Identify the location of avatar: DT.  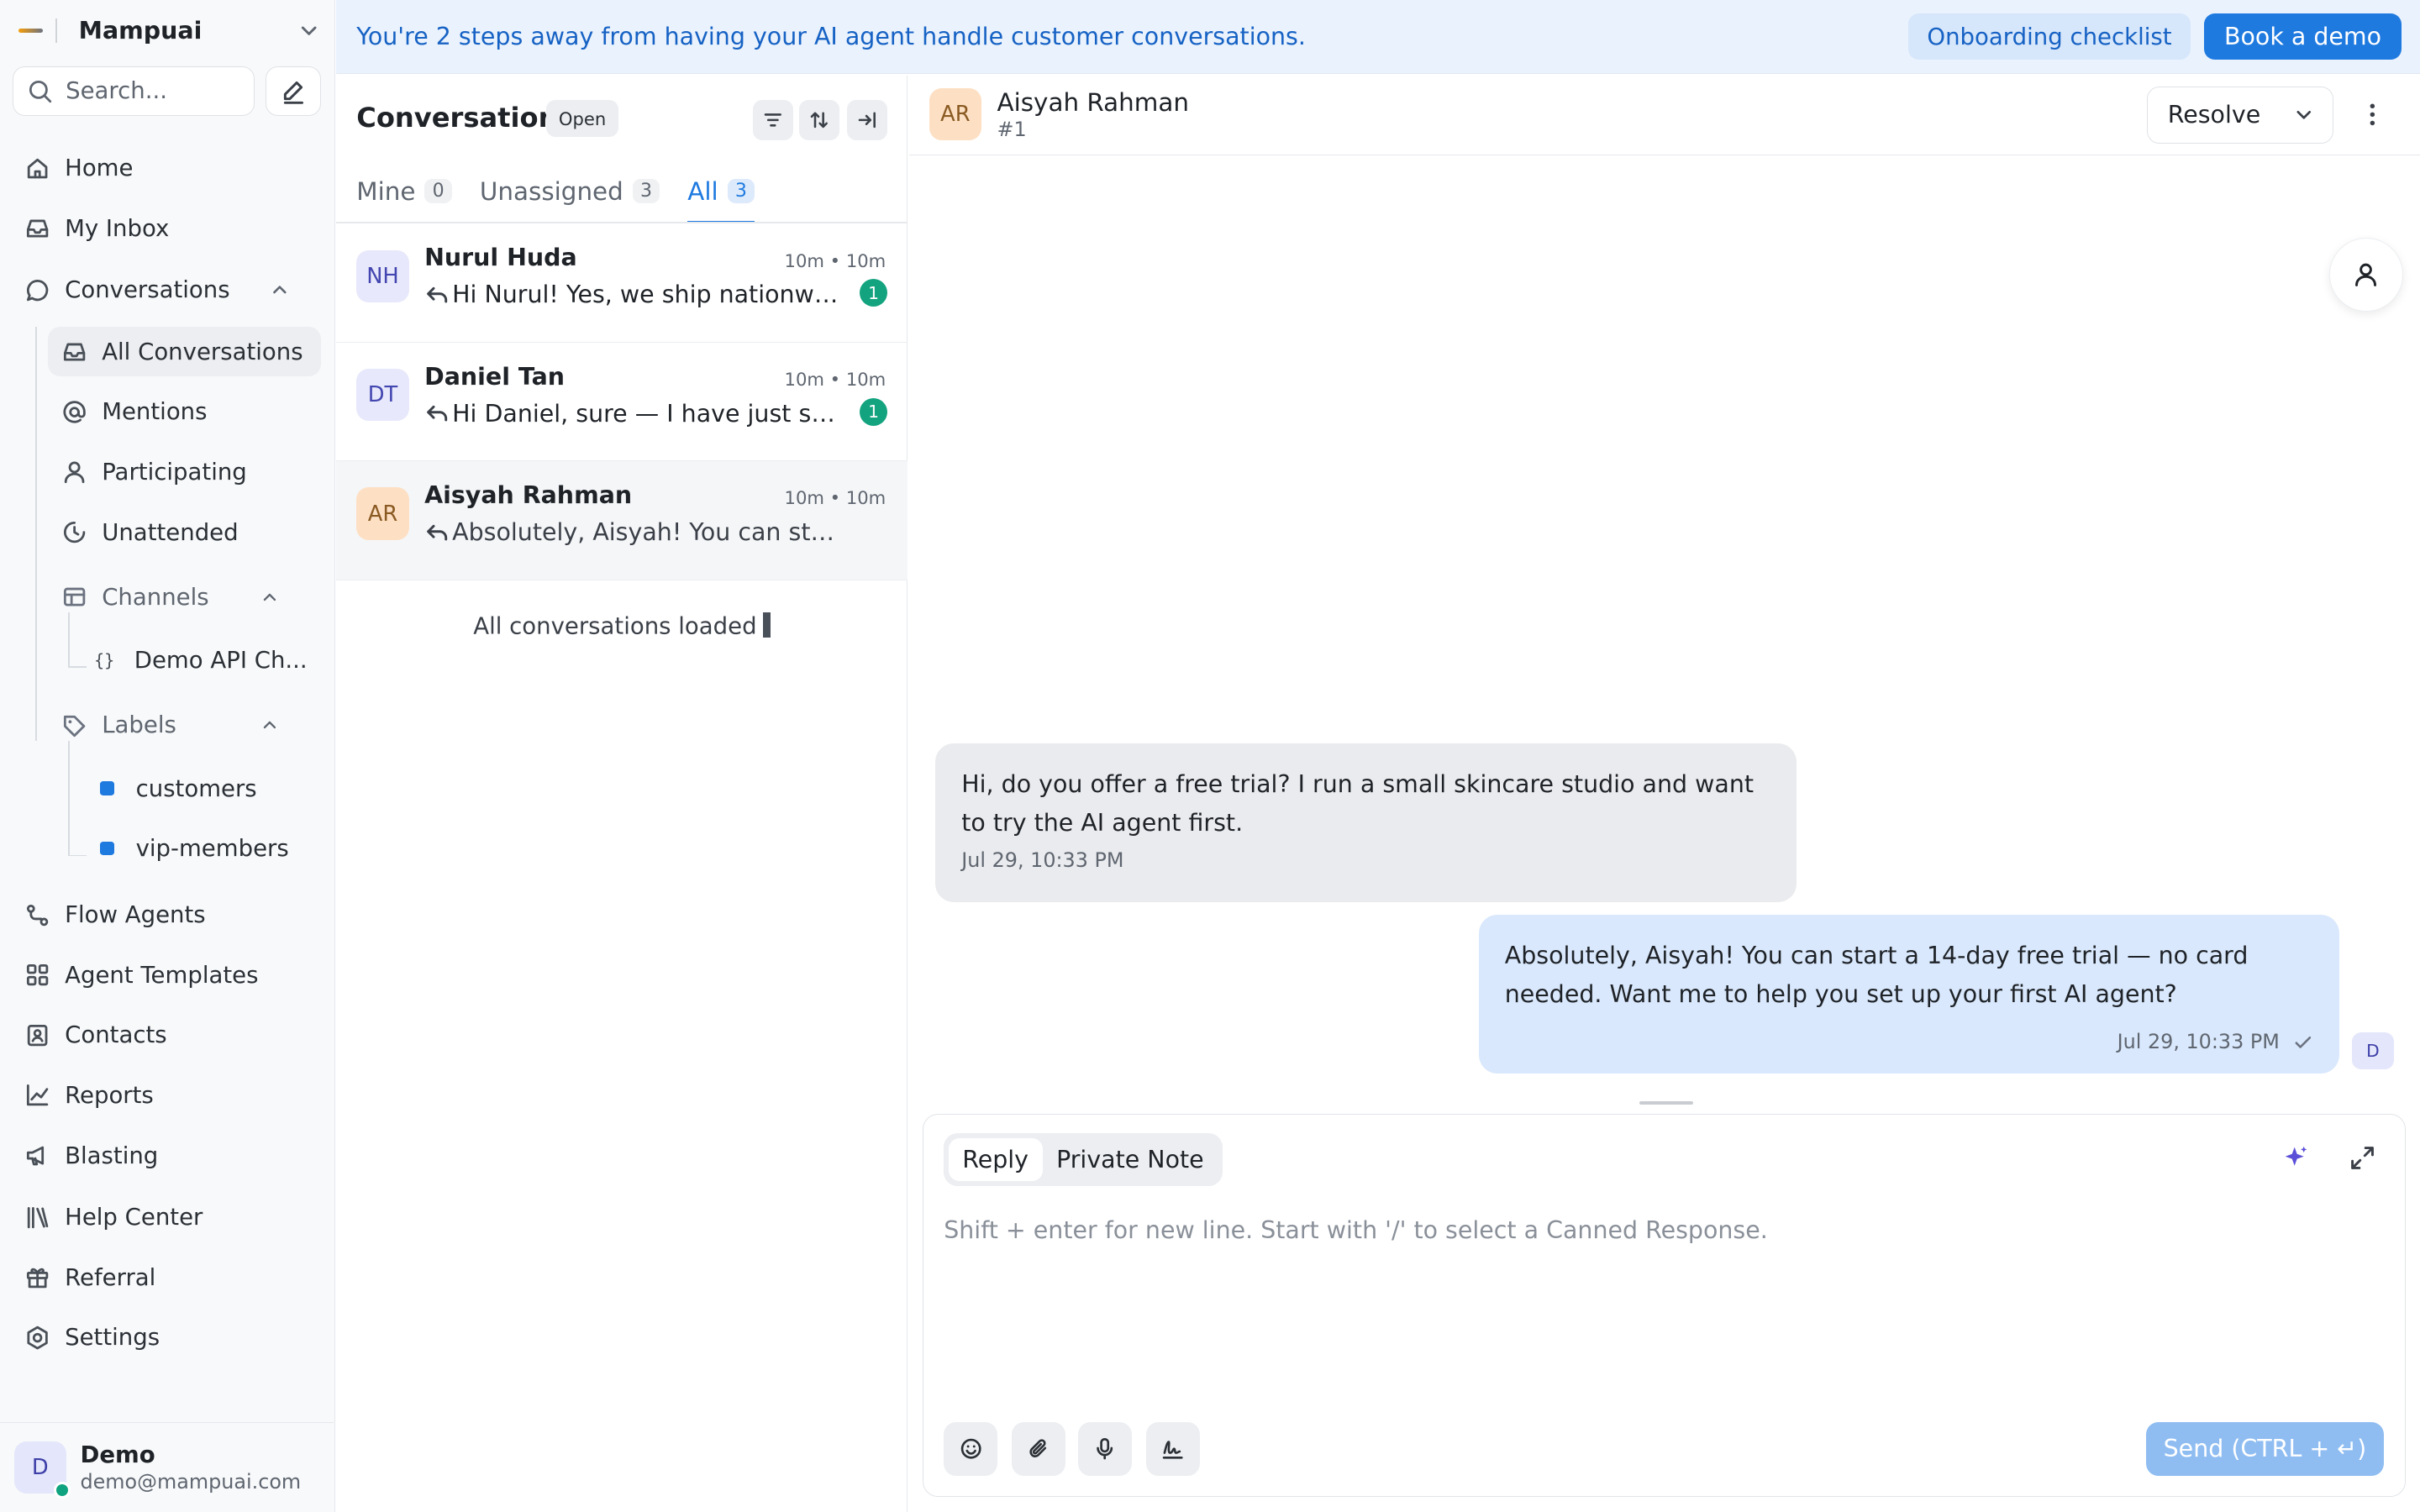
(382, 395).